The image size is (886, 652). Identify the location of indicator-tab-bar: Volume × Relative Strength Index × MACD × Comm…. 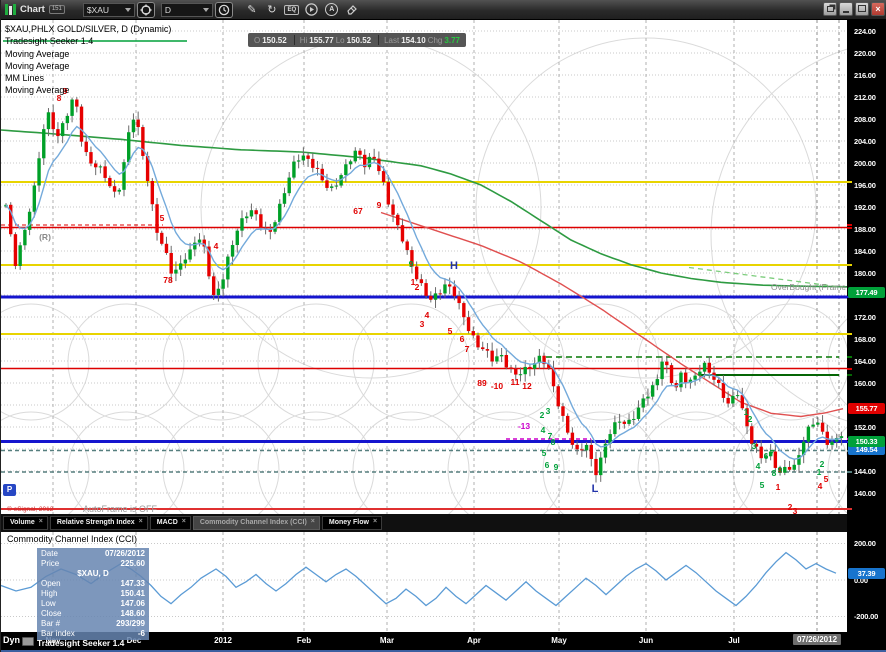
(424, 523).